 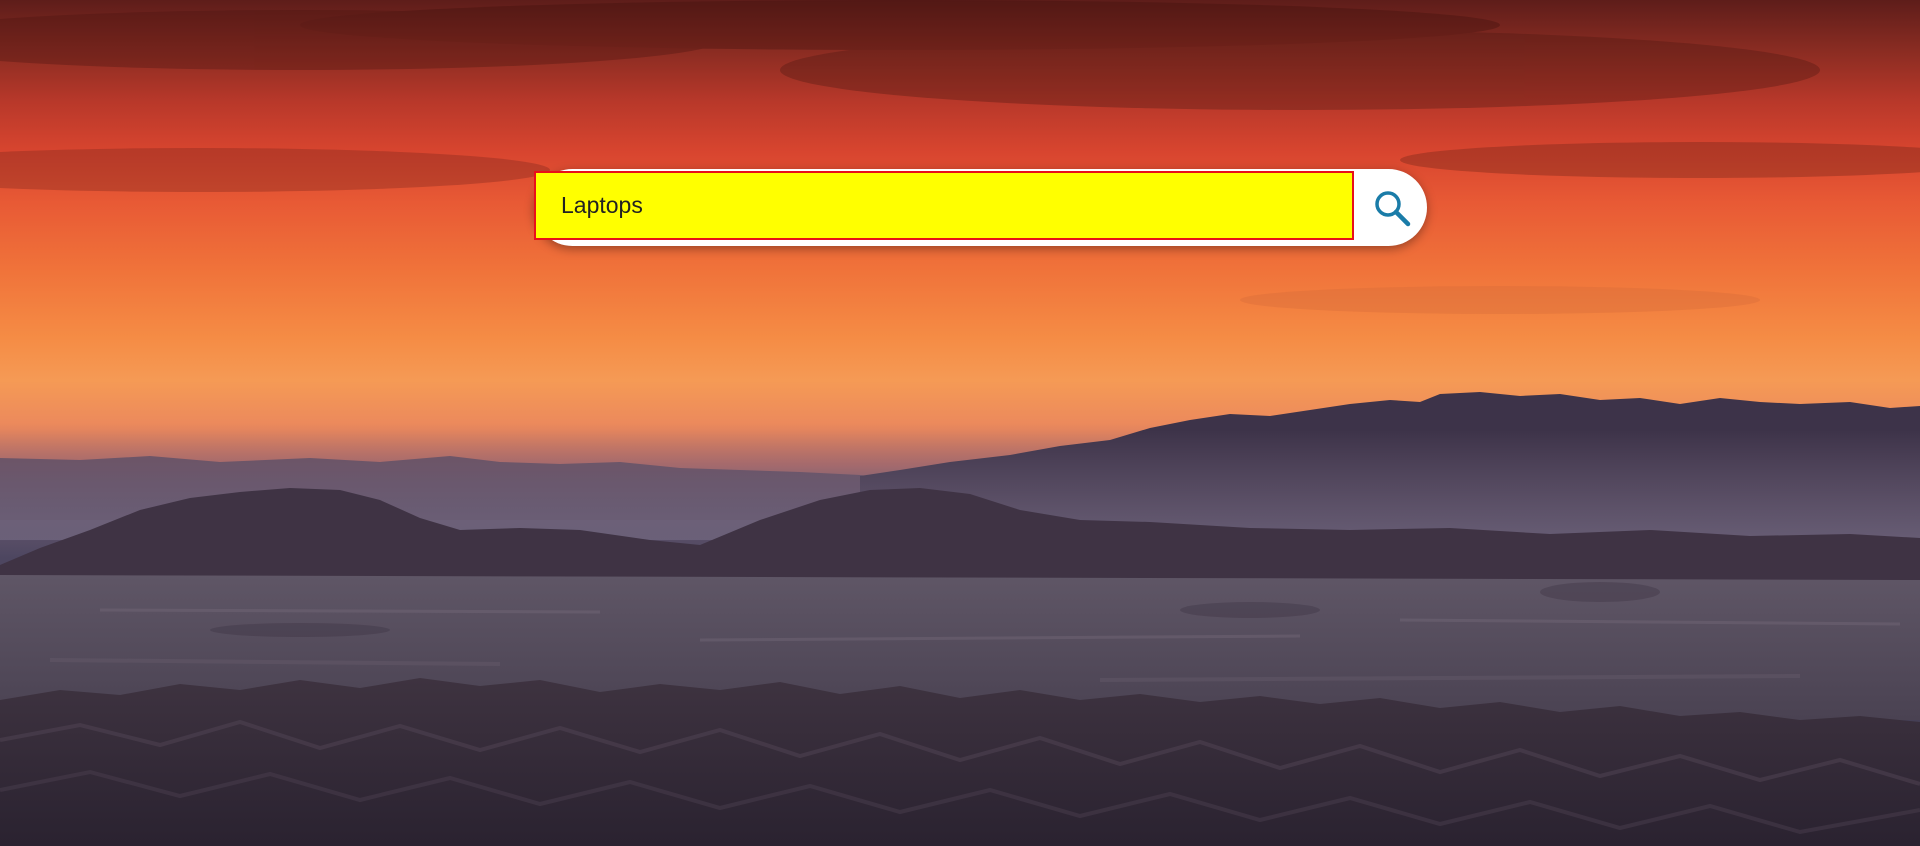 I want to click on search-input, so click(x=944, y=205).